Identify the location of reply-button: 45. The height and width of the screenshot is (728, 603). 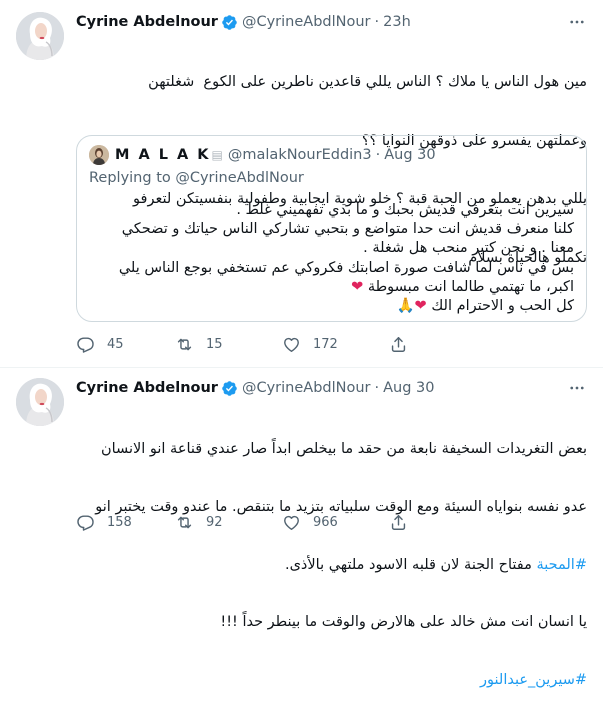
(125, 344).